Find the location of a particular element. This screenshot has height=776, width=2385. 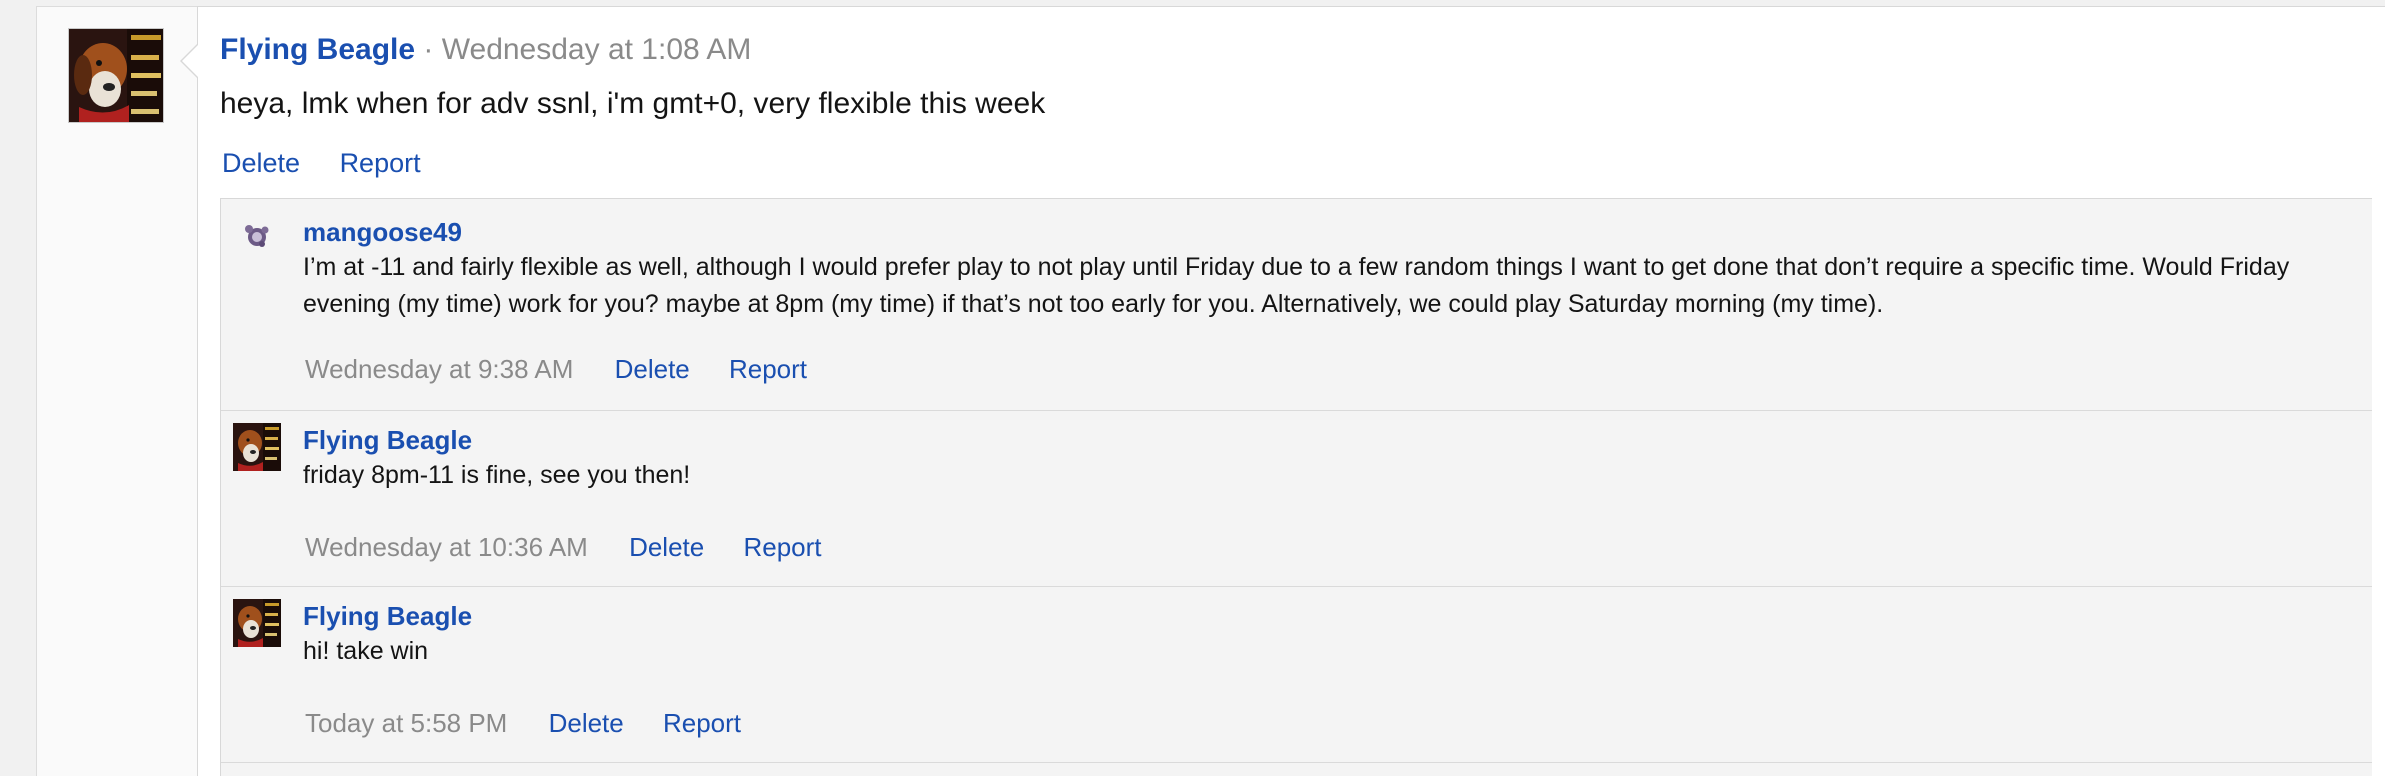

comment-text: friday 8pm-11 is fine, see you then! is located at coordinates (497, 475).